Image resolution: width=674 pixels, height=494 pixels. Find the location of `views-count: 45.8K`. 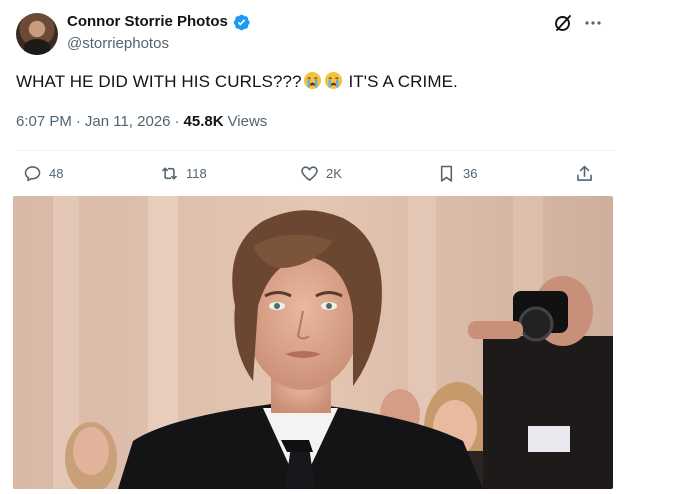

views-count: 45.8K is located at coordinates (203, 121).